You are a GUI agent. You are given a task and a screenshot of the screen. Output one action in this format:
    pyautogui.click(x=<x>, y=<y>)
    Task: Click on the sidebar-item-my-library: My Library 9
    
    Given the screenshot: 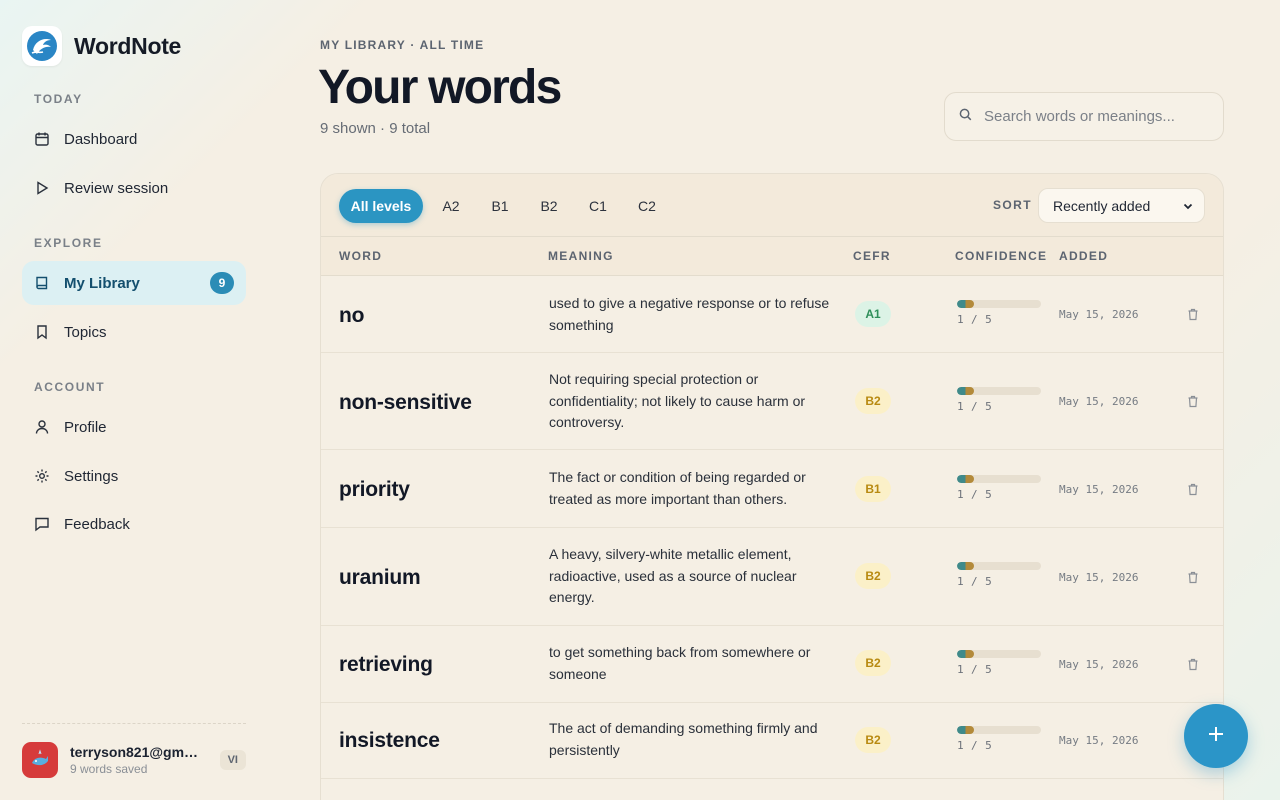 What is the action you would take?
    pyautogui.click(x=134, y=283)
    